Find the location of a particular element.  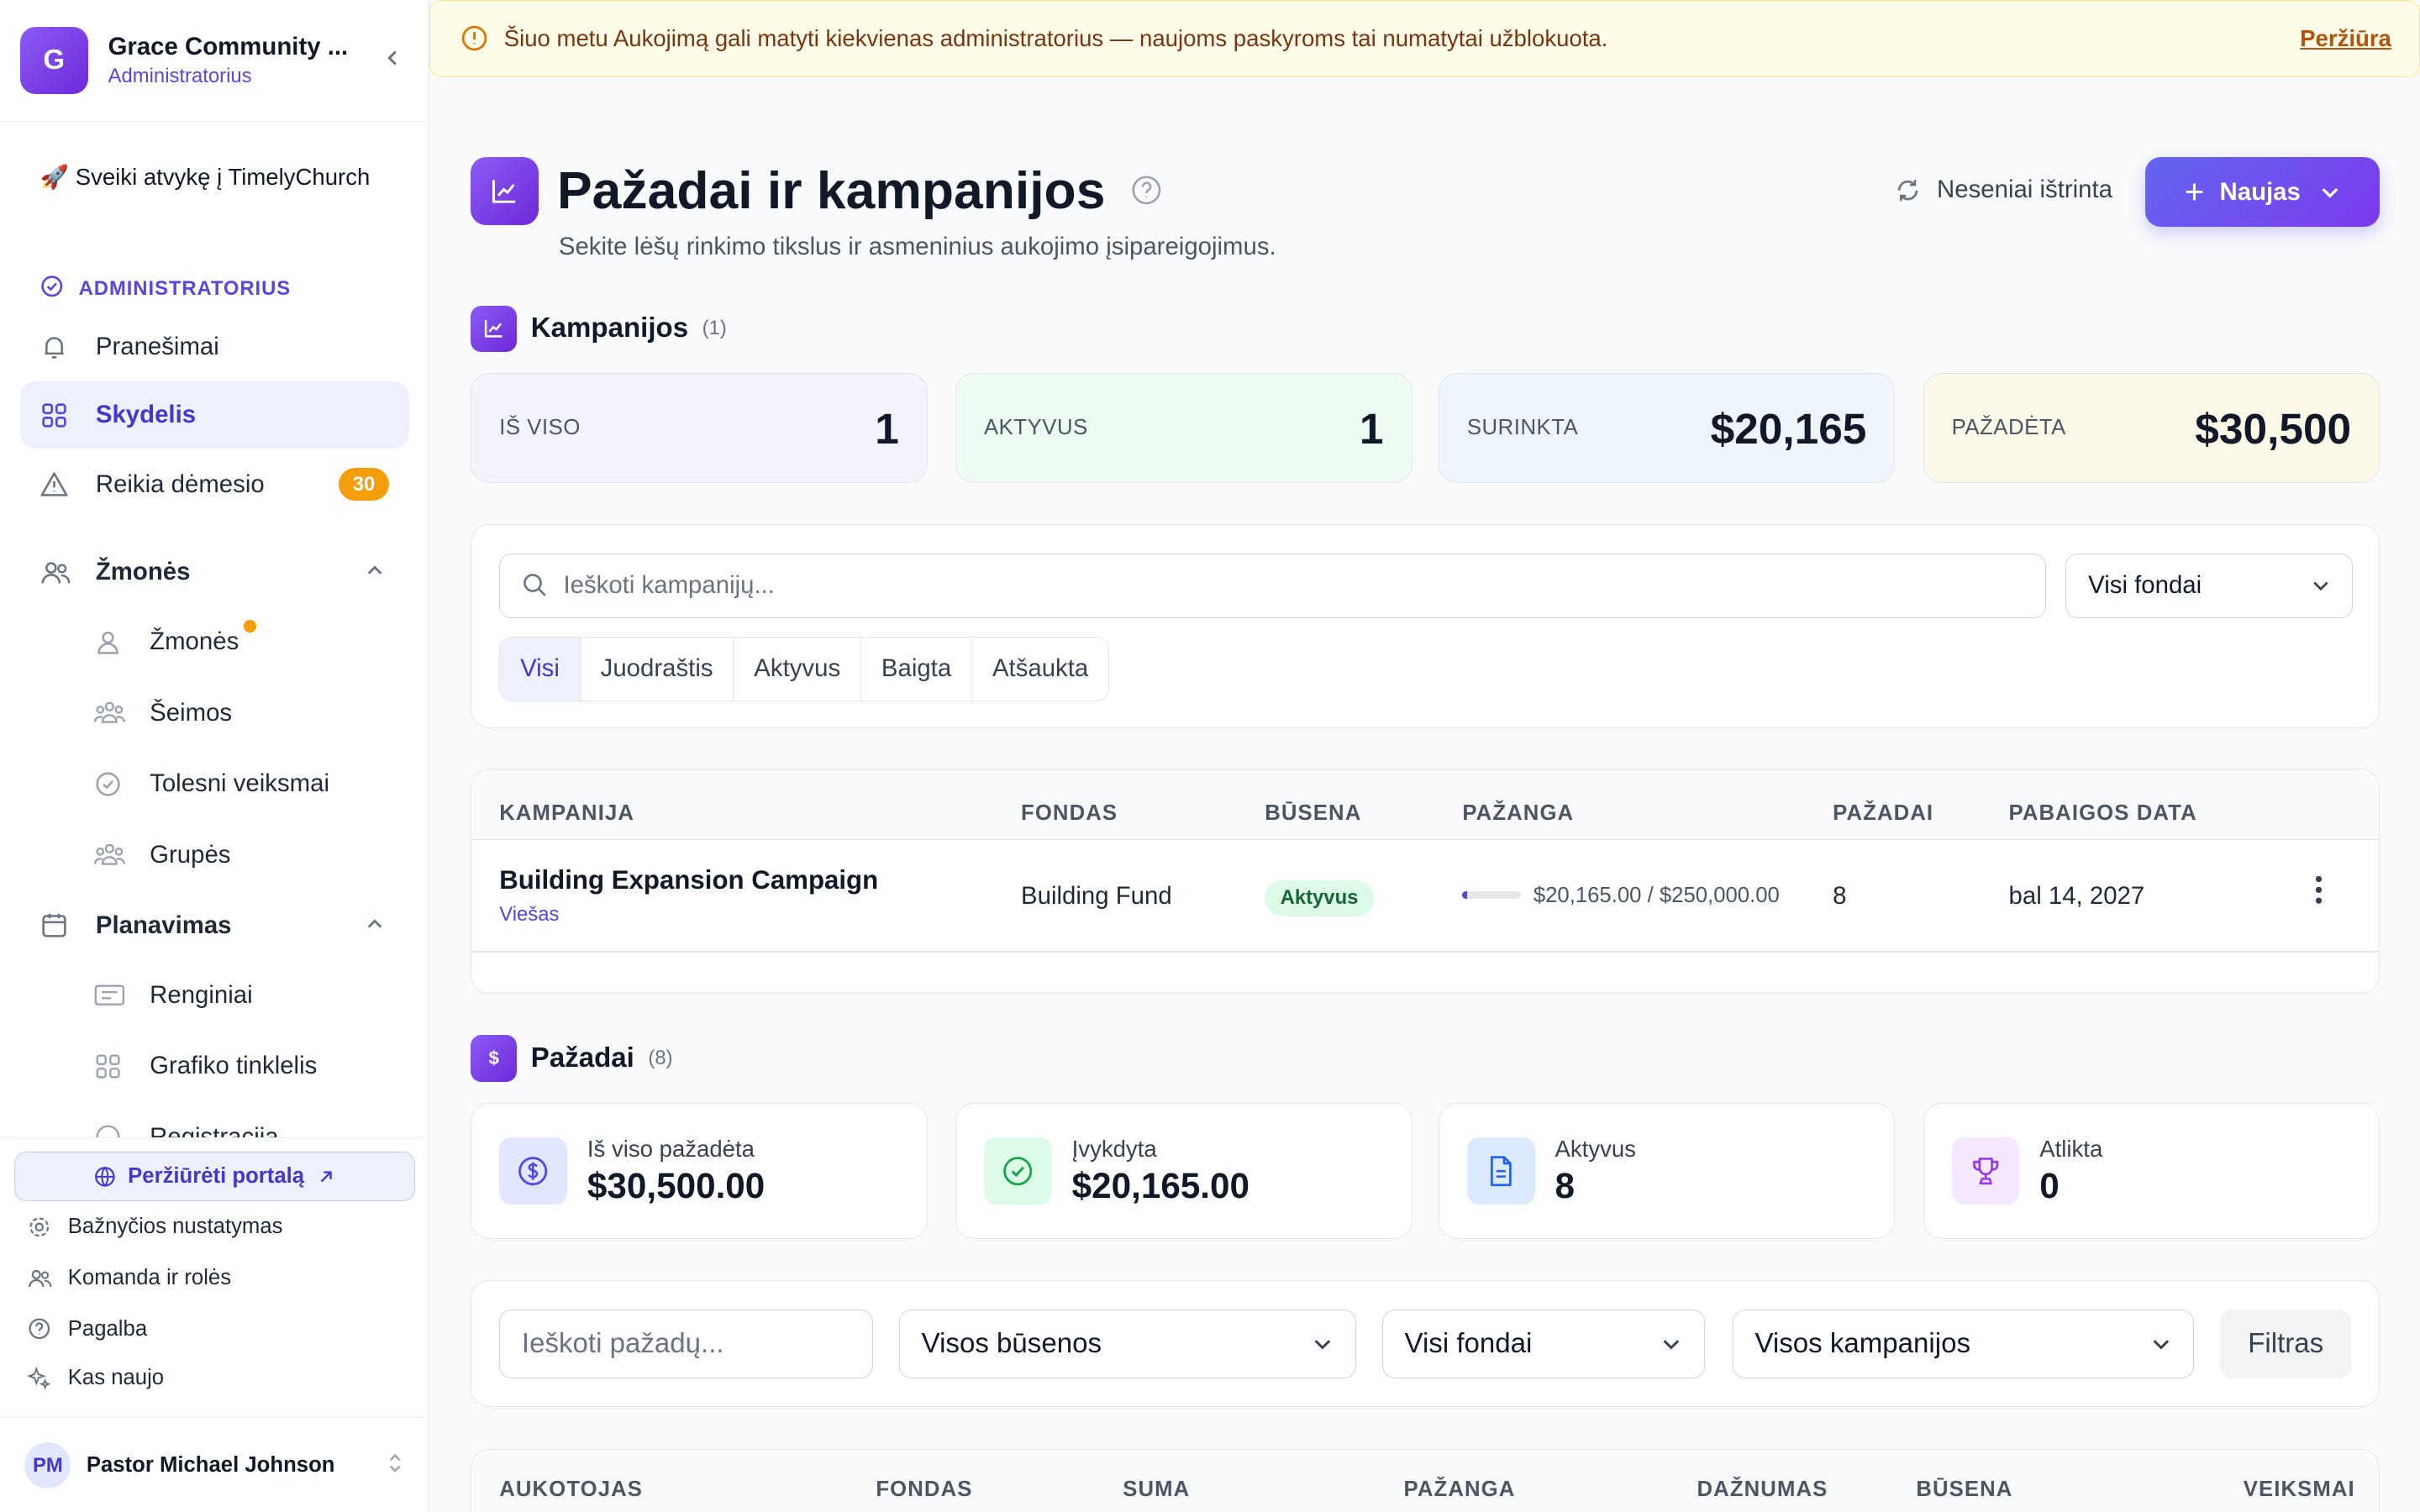

church-settings-link: Bažnyčios nustatymas is located at coordinates (155, 1227).